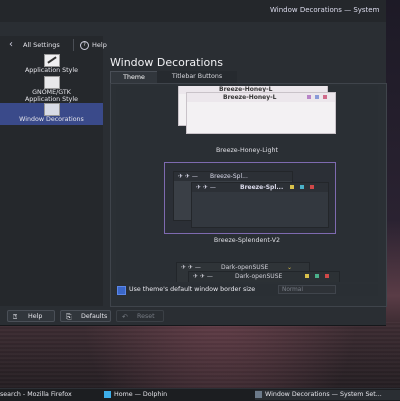  Describe the element at coordinates (125, 317) in the screenshot. I see `undo-icon: ↶` at that location.